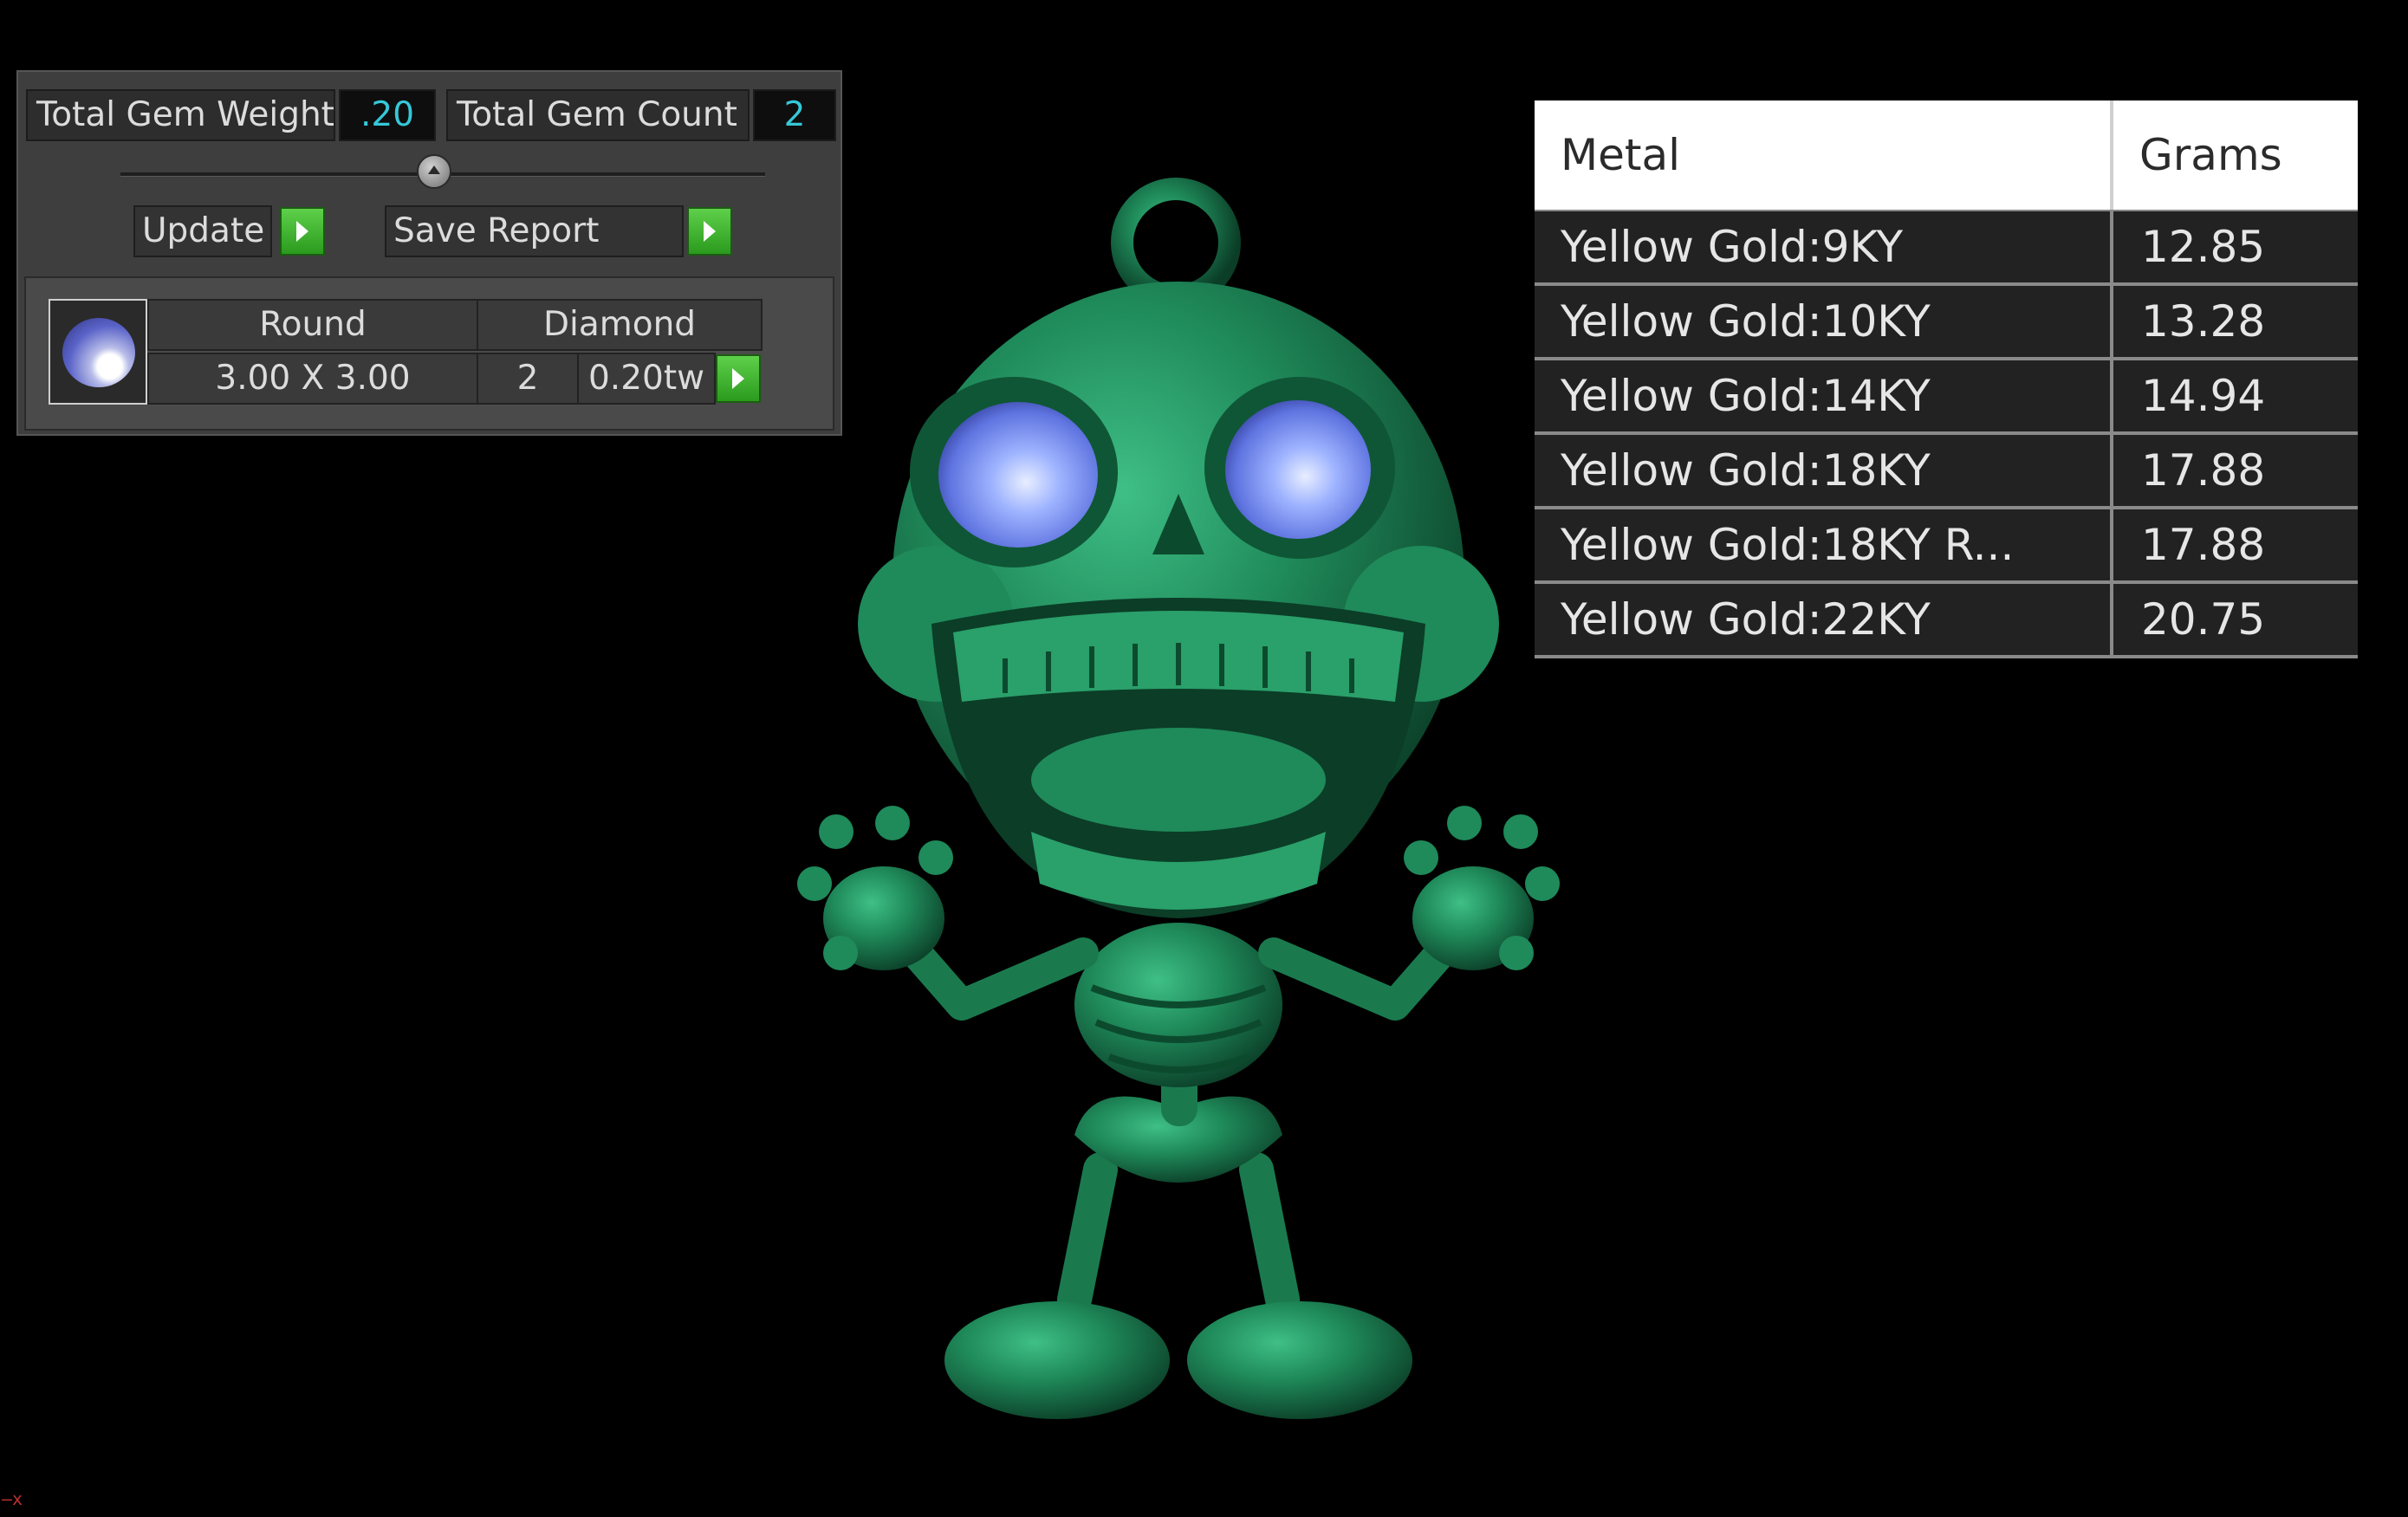 The width and height of the screenshot is (2408, 1517). Describe the element at coordinates (1746, 619) in the screenshot. I see `metal-name: Yellow Gold:22KY` at that location.